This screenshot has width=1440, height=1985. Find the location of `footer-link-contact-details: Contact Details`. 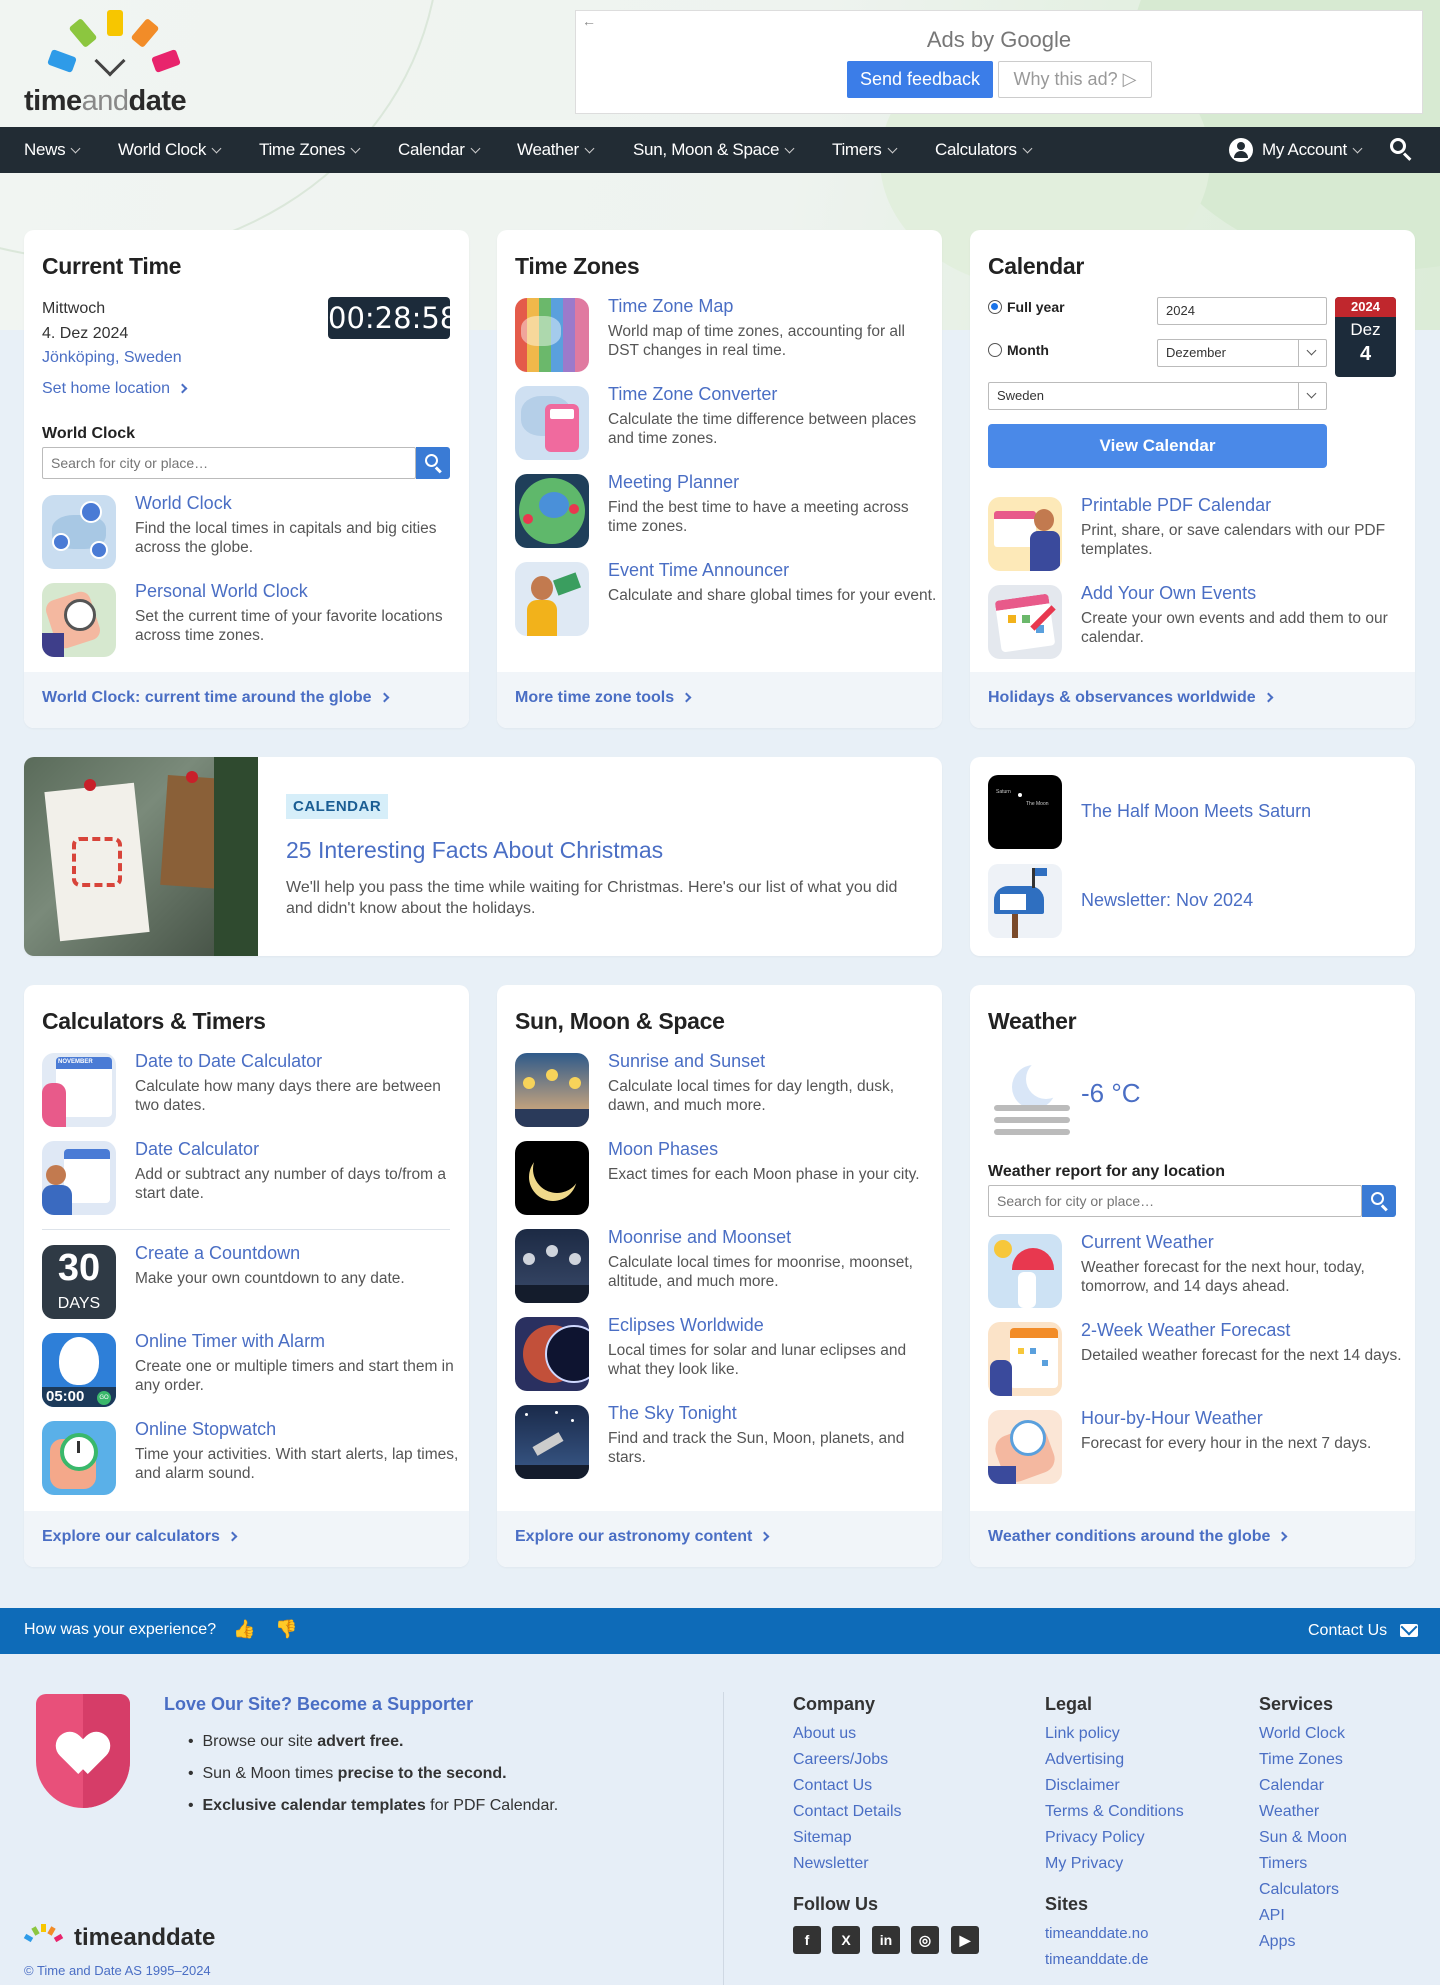

footer-link-contact-details: Contact Details is located at coordinates (847, 1812).